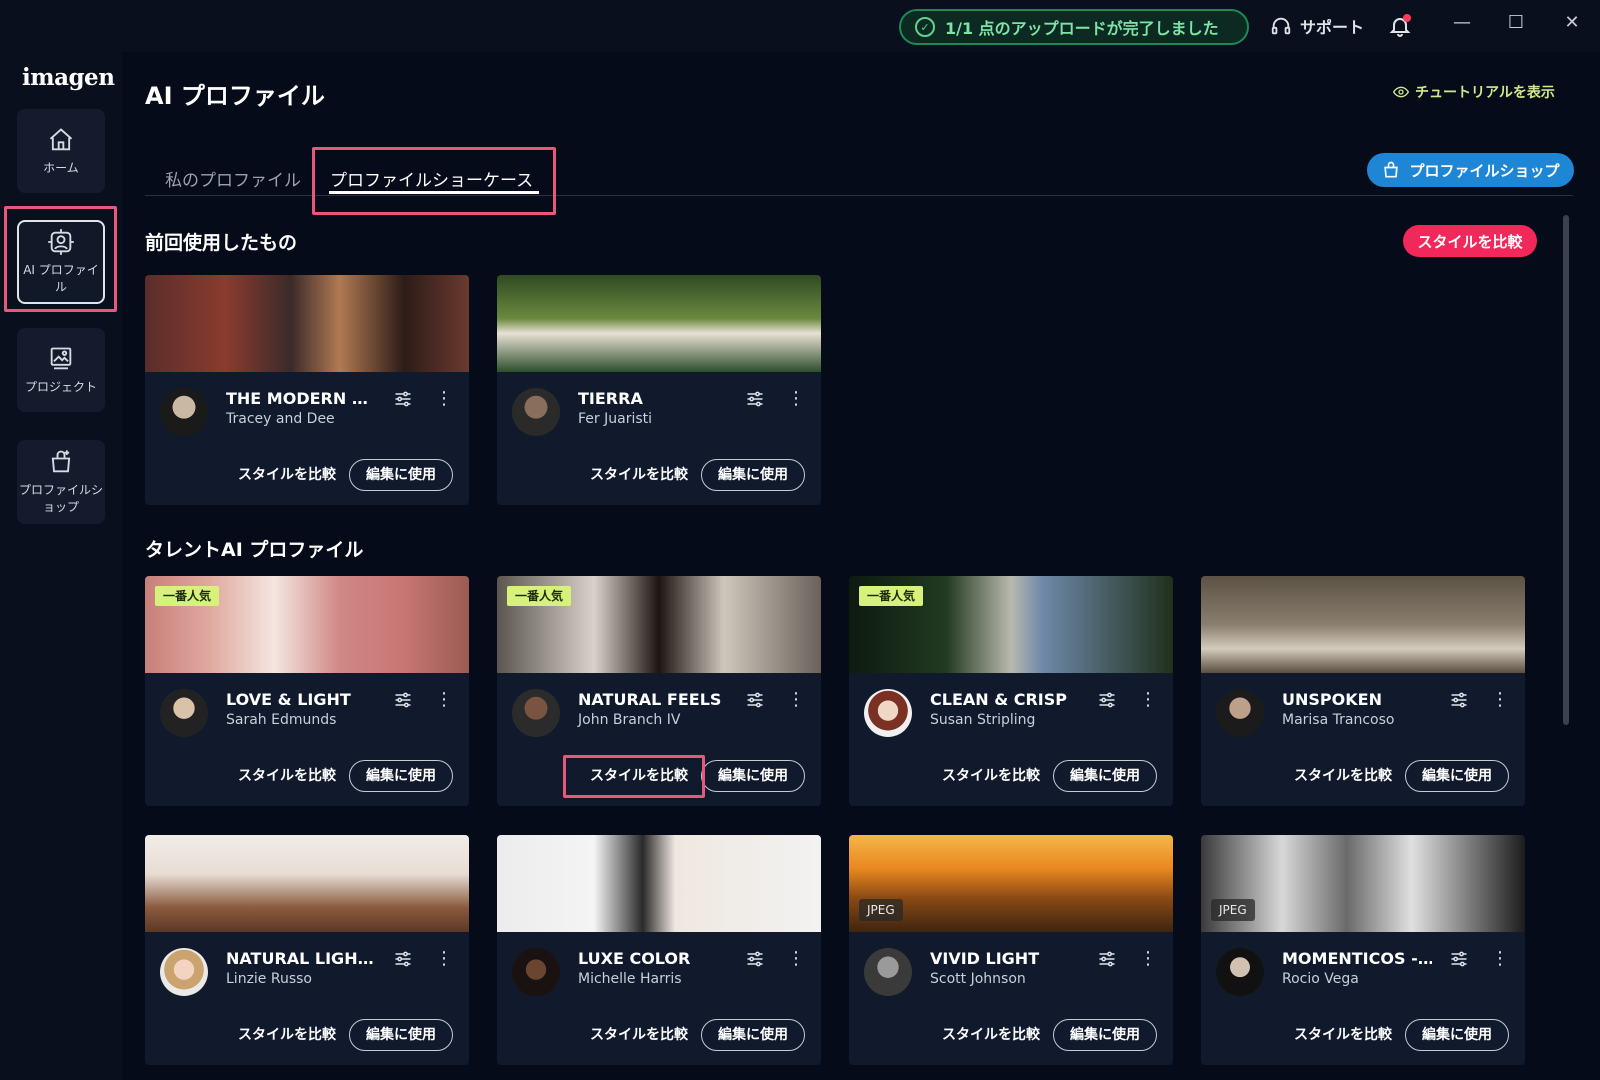 The image size is (1600, 1080). Describe the element at coordinates (61, 482) in the screenshot. I see `sidebar-item-shop: プロファイルショップ` at that location.